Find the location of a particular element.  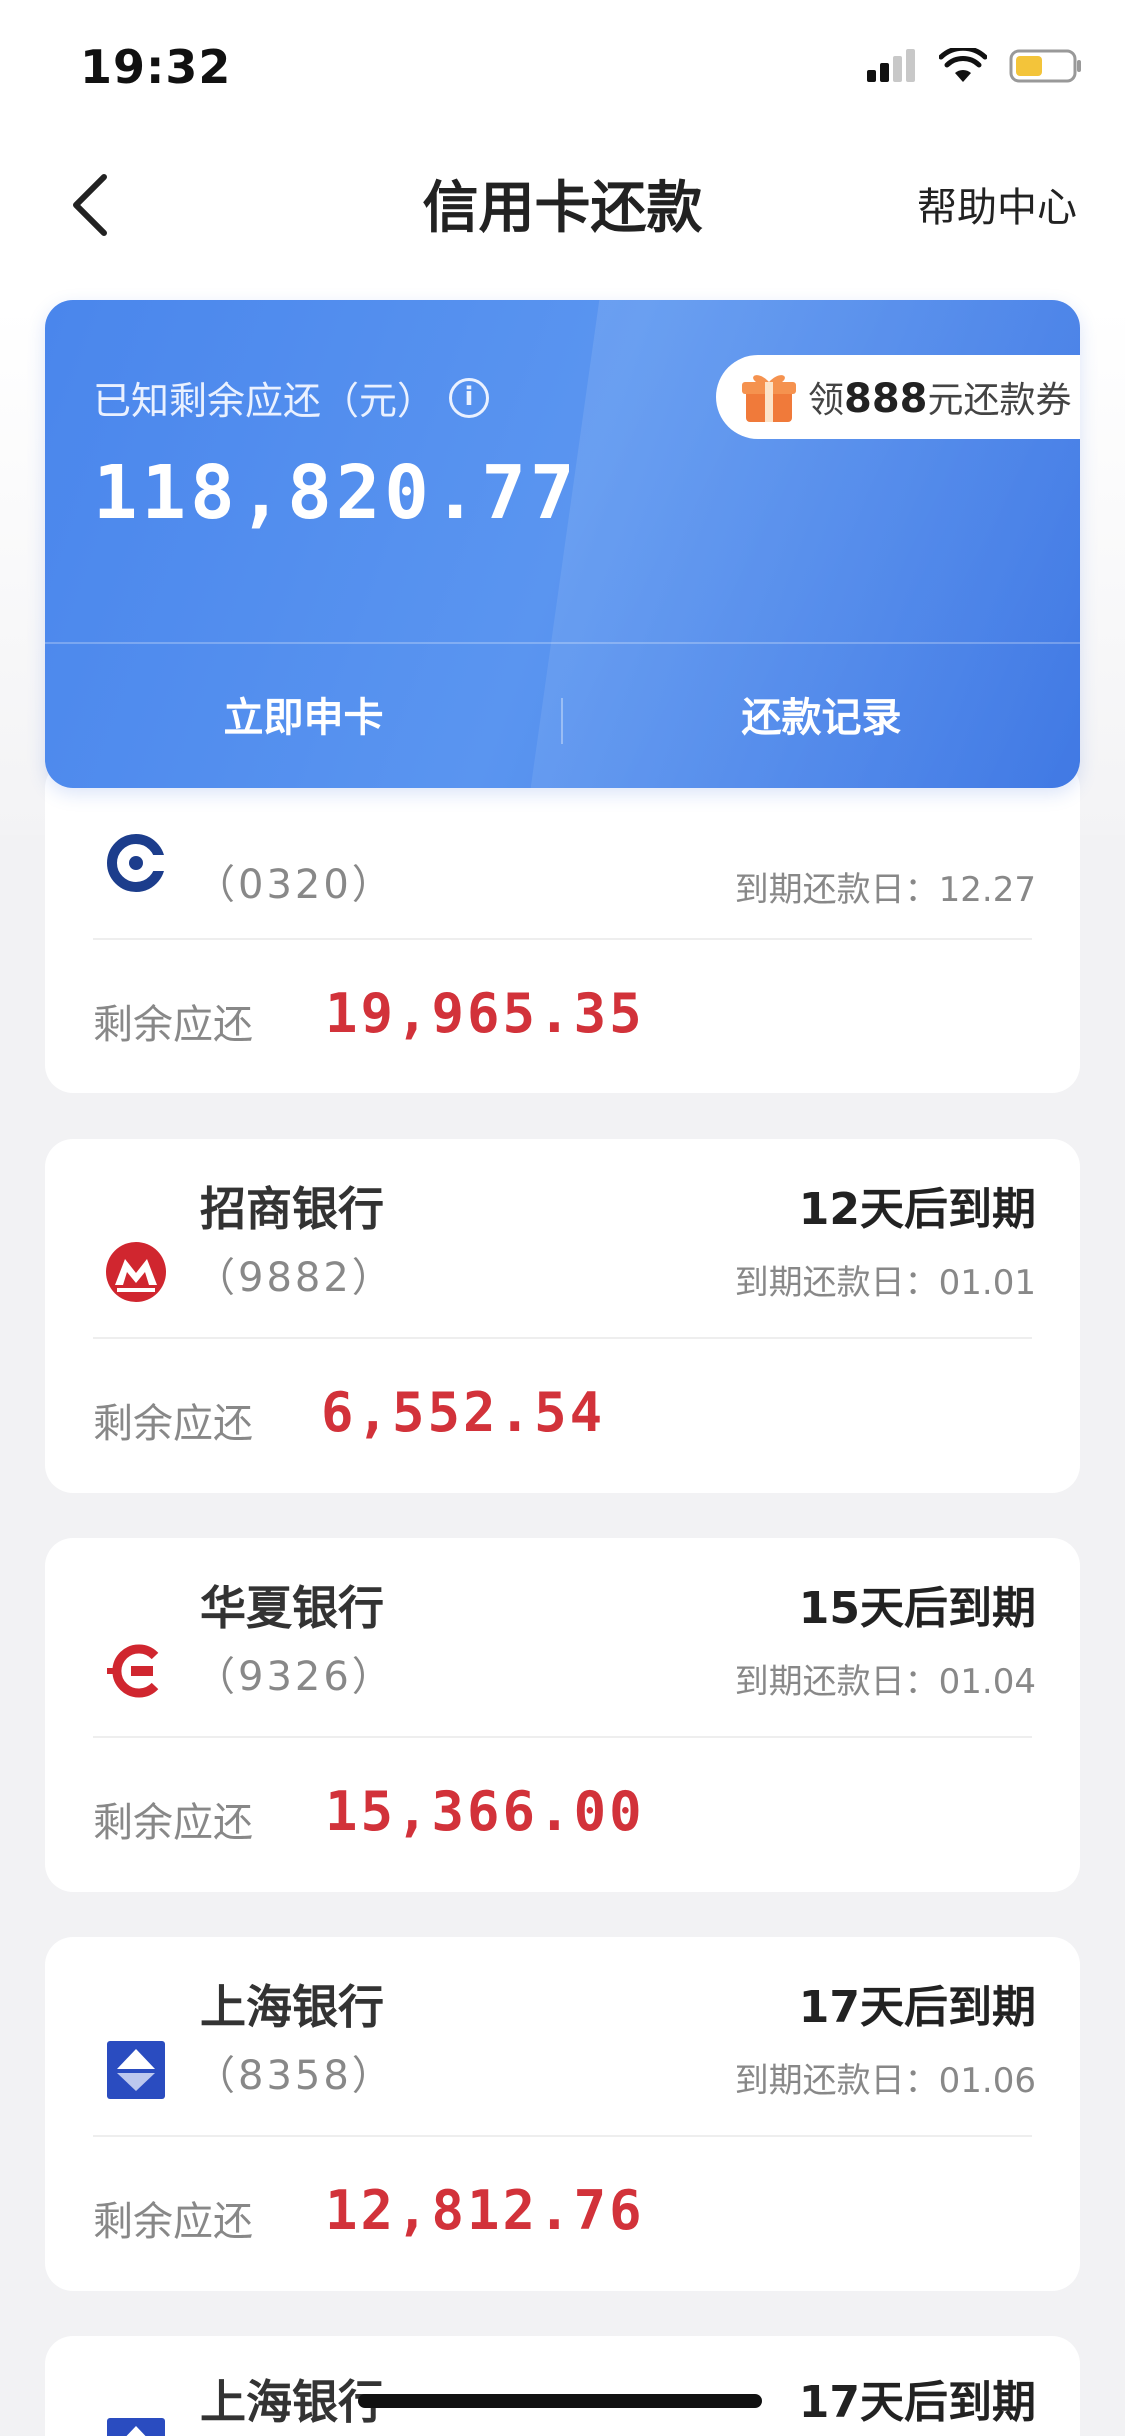

cmb-bank-logo-icon is located at coordinates (136, 1272).